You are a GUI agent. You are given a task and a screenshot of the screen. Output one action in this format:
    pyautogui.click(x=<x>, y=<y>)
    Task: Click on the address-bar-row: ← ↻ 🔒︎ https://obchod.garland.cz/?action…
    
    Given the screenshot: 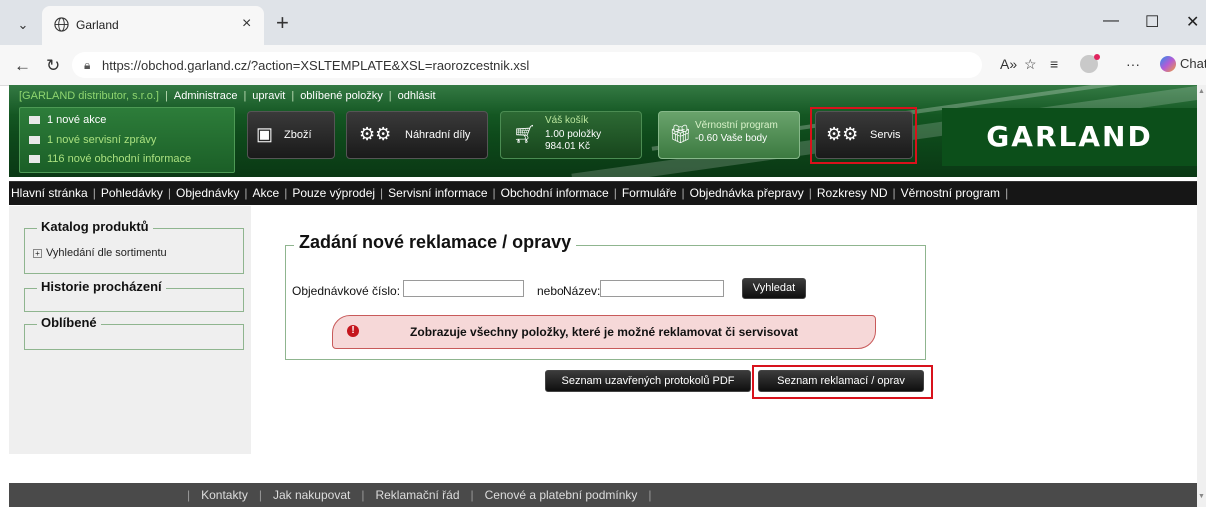 What is the action you would take?
    pyautogui.click(x=603, y=65)
    